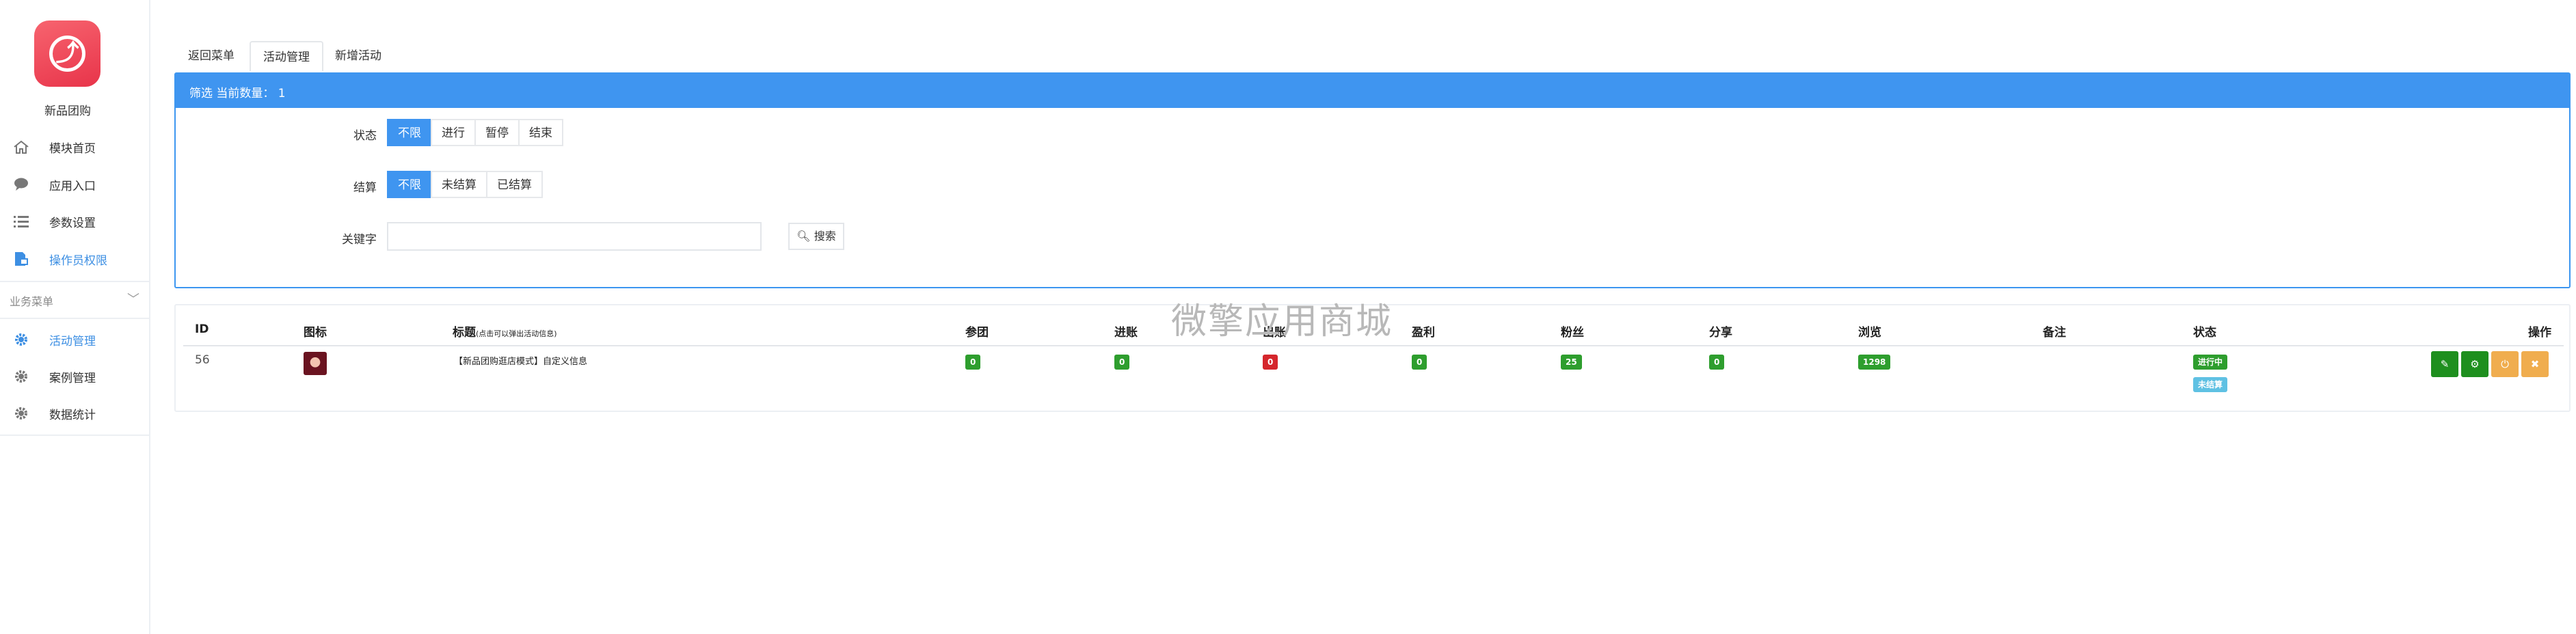 This screenshot has height=634, width=2576. What do you see at coordinates (32, 301) in the screenshot?
I see `section-title: 业务菜单` at bounding box center [32, 301].